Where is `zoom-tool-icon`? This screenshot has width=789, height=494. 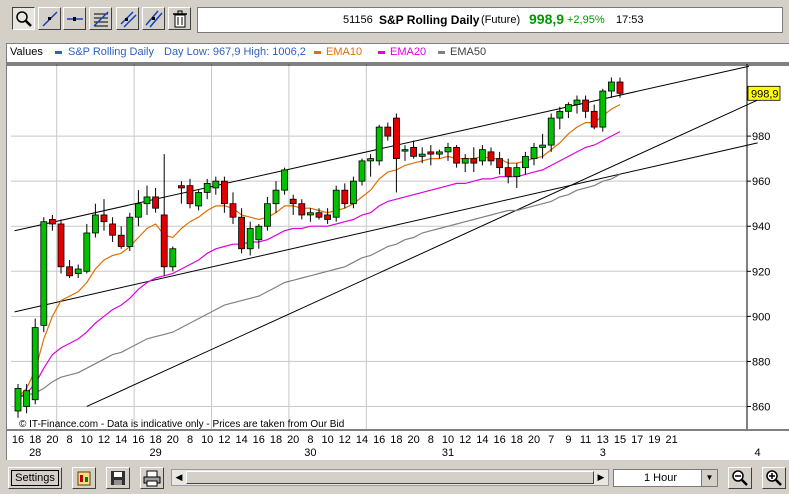 zoom-tool-icon is located at coordinates (24, 19).